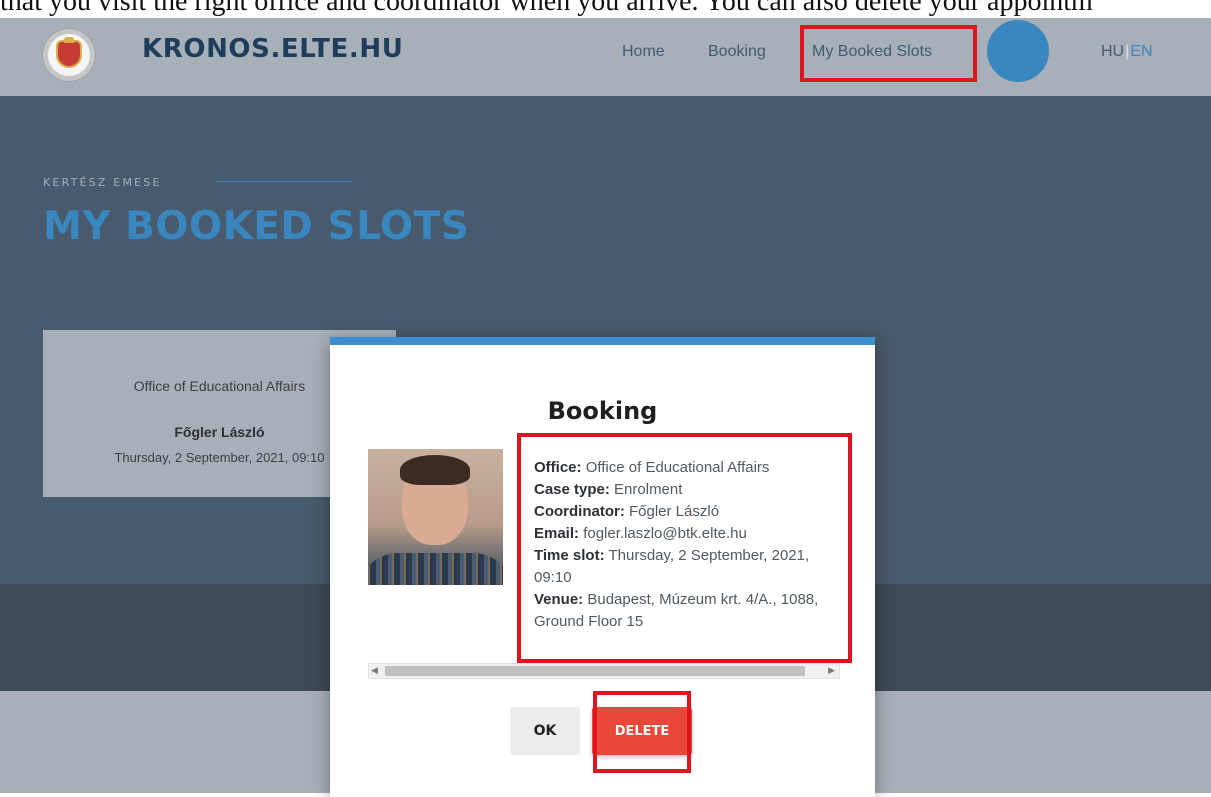 The width and height of the screenshot is (1211, 797). What do you see at coordinates (1141, 51) in the screenshot?
I see `lang-en-link: EN` at bounding box center [1141, 51].